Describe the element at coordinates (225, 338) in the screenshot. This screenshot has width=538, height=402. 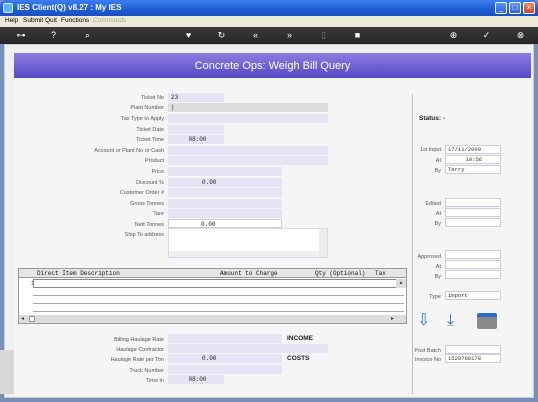
I see `billing-rate-field` at that location.